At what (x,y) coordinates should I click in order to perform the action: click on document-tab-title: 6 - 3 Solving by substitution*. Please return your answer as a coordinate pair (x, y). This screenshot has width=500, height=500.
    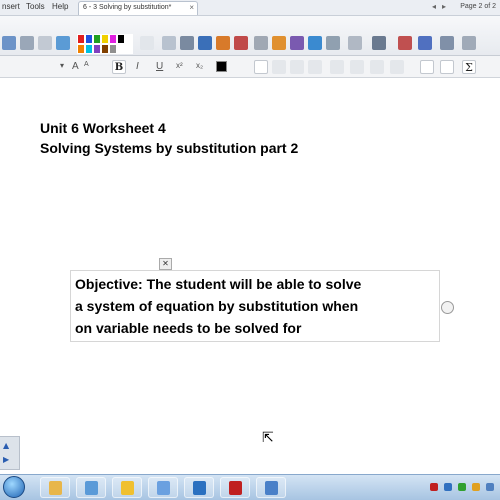
    Looking at the image, I should click on (127, 7).